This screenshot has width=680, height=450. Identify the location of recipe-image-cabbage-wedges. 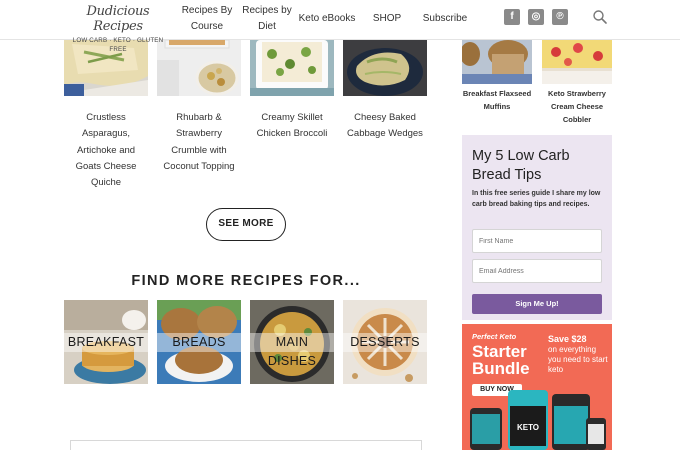
(385, 68).